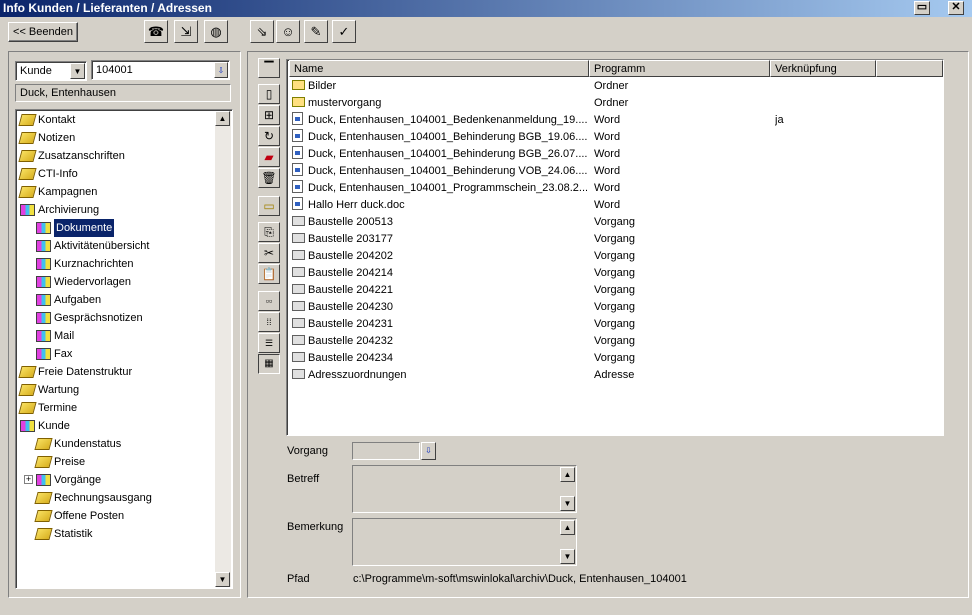 The height and width of the screenshot is (615, 972). What do you see at coordinates (386, 451) in the screenshot?
I see `vorgang-field` at bounding box center [386, 451].